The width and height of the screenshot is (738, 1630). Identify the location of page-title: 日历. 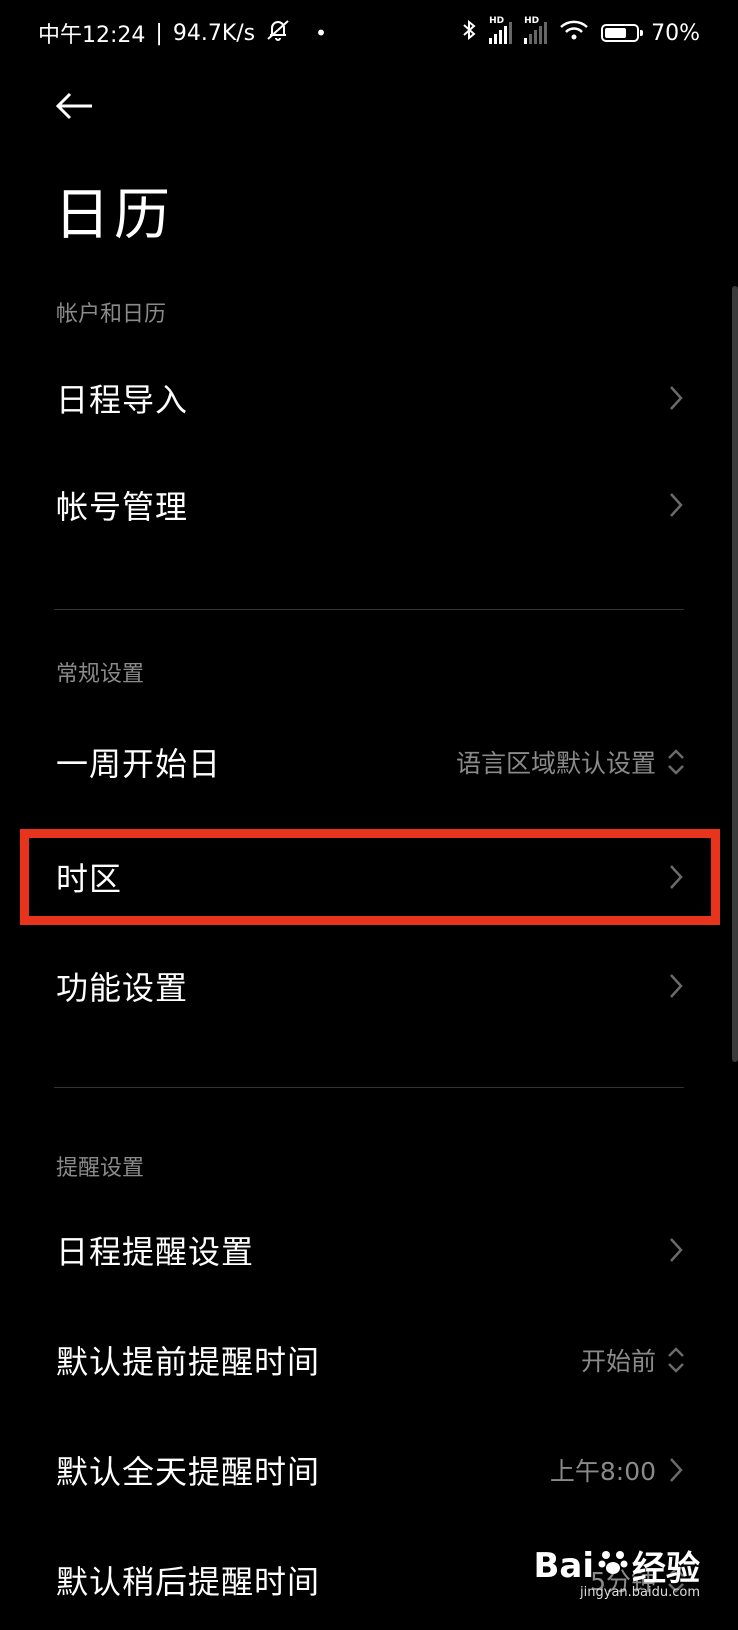
(114, 215).